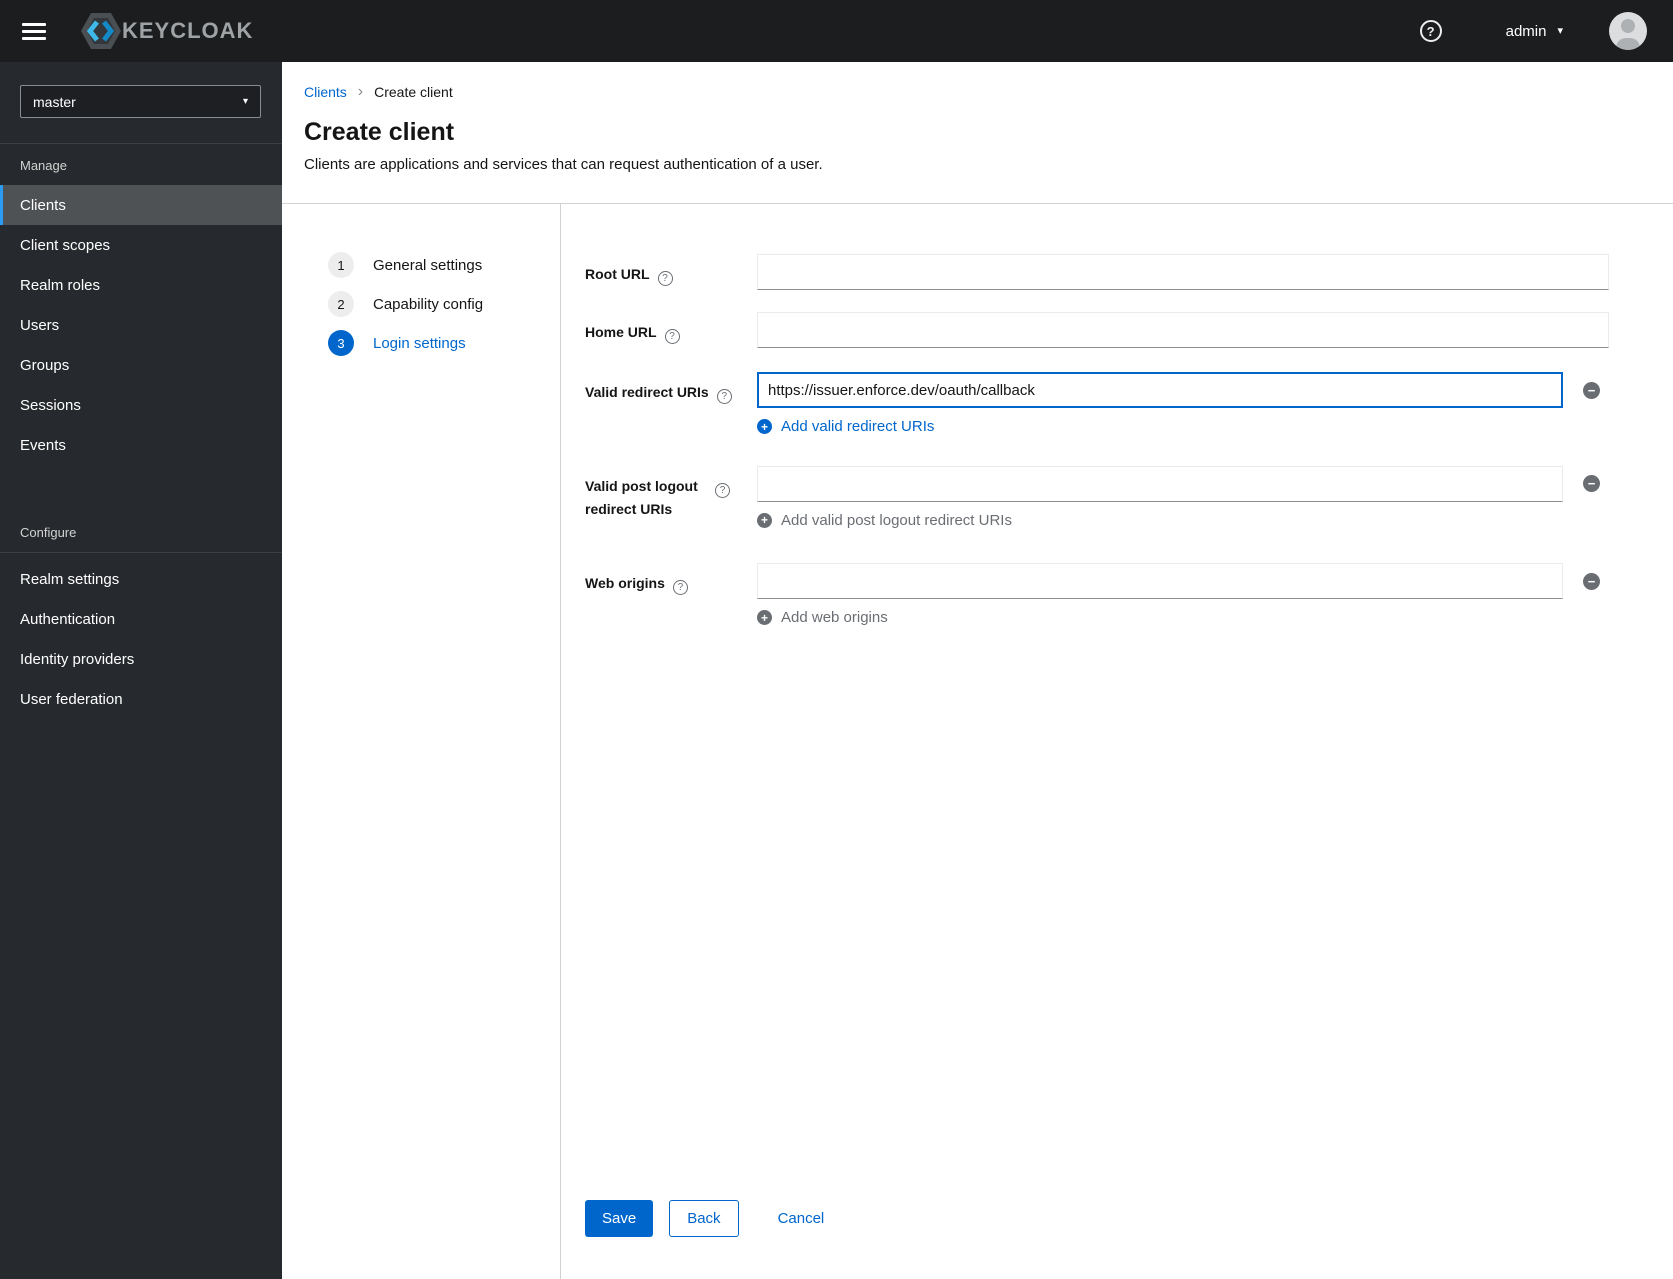 Image resolution: width=1673 pixels, height=1279 pixels. What do you see at coordinates (671, 595) in the screenshot?
I see `field-label: Web origins?` at bounding box center [671, 595].